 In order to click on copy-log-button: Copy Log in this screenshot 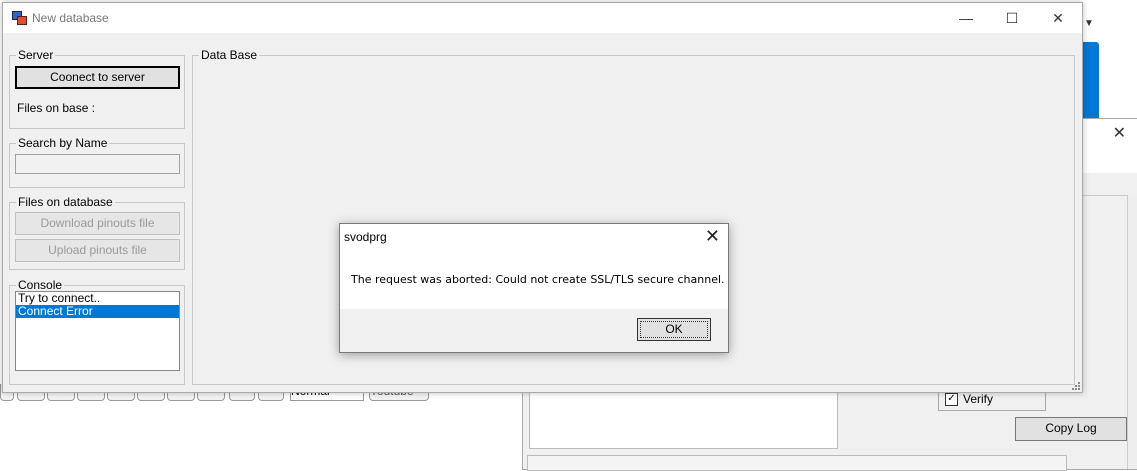, I will do `click(1071, 429)`.